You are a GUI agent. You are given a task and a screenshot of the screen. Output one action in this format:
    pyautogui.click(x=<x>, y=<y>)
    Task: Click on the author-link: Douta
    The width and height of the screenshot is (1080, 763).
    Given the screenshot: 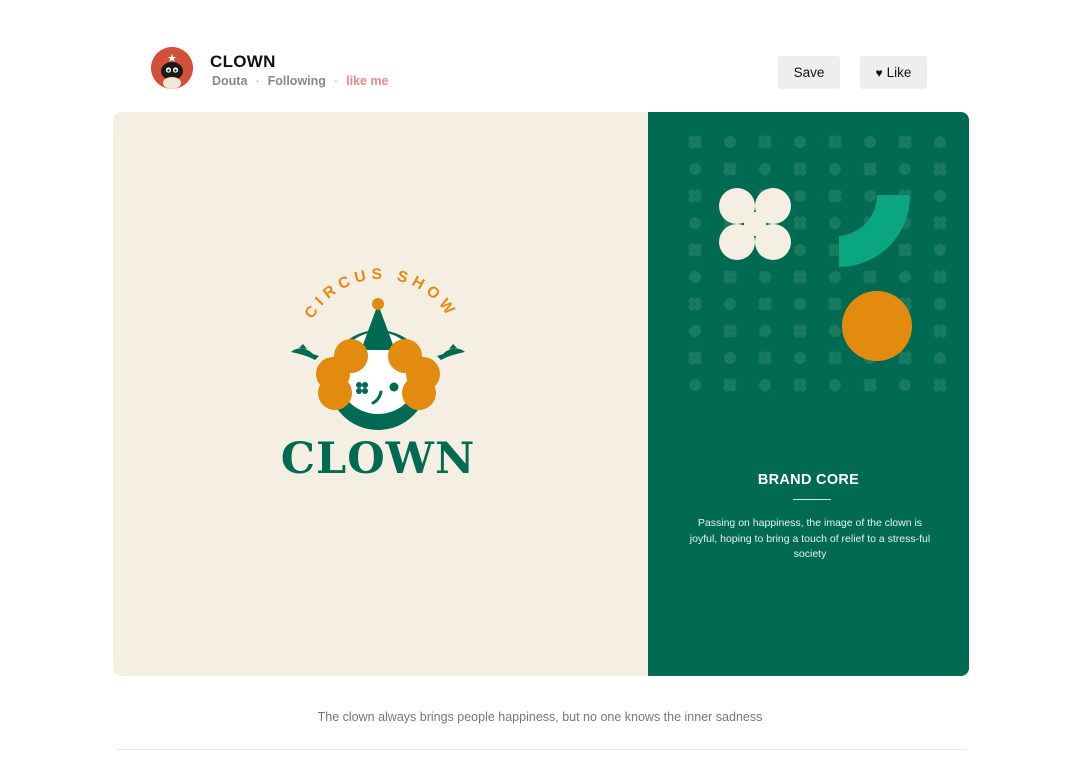 What is the action you would take?
    pyautogui.click(x=229, y=81)
    